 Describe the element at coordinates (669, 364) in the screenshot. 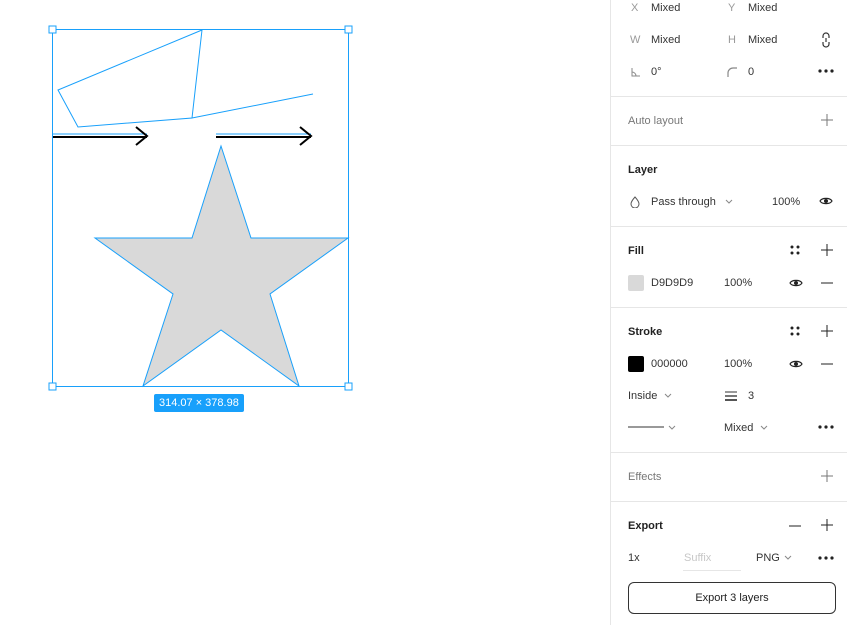

I see `stroke-hex-field: 000000` at that location.